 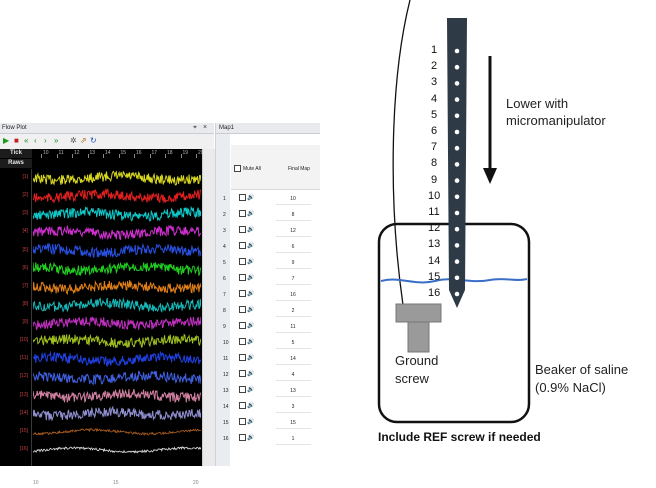 What do you see at coordinates (73, 141) in the screenshot?
I see `snowflake-icon: ✲` at bounding box center [73, 141].